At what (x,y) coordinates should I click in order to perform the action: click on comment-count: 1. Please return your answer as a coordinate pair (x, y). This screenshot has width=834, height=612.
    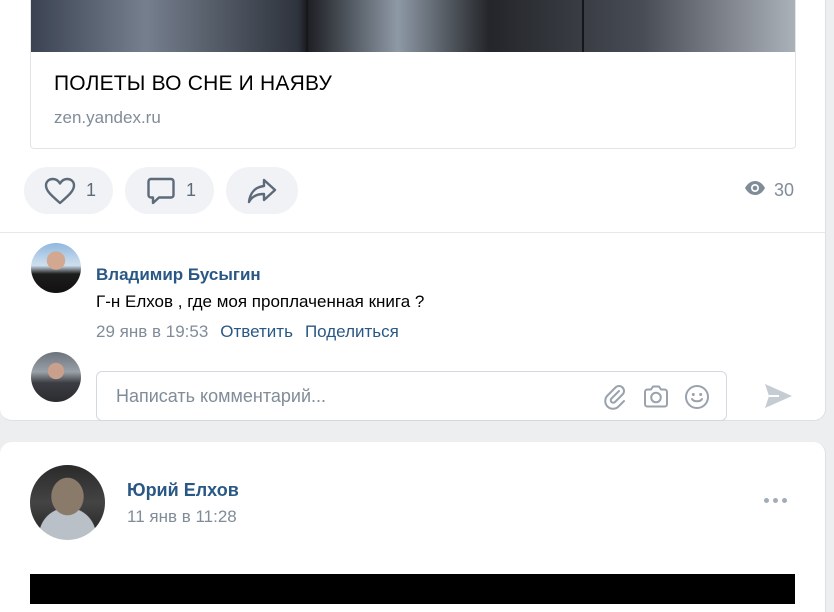
    Looking at the image, I should click on (191, 190).